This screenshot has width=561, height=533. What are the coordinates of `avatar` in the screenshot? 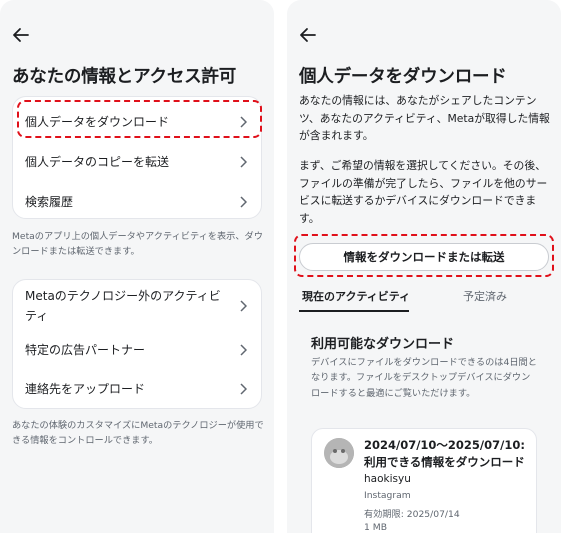 It's located at (339, 453).